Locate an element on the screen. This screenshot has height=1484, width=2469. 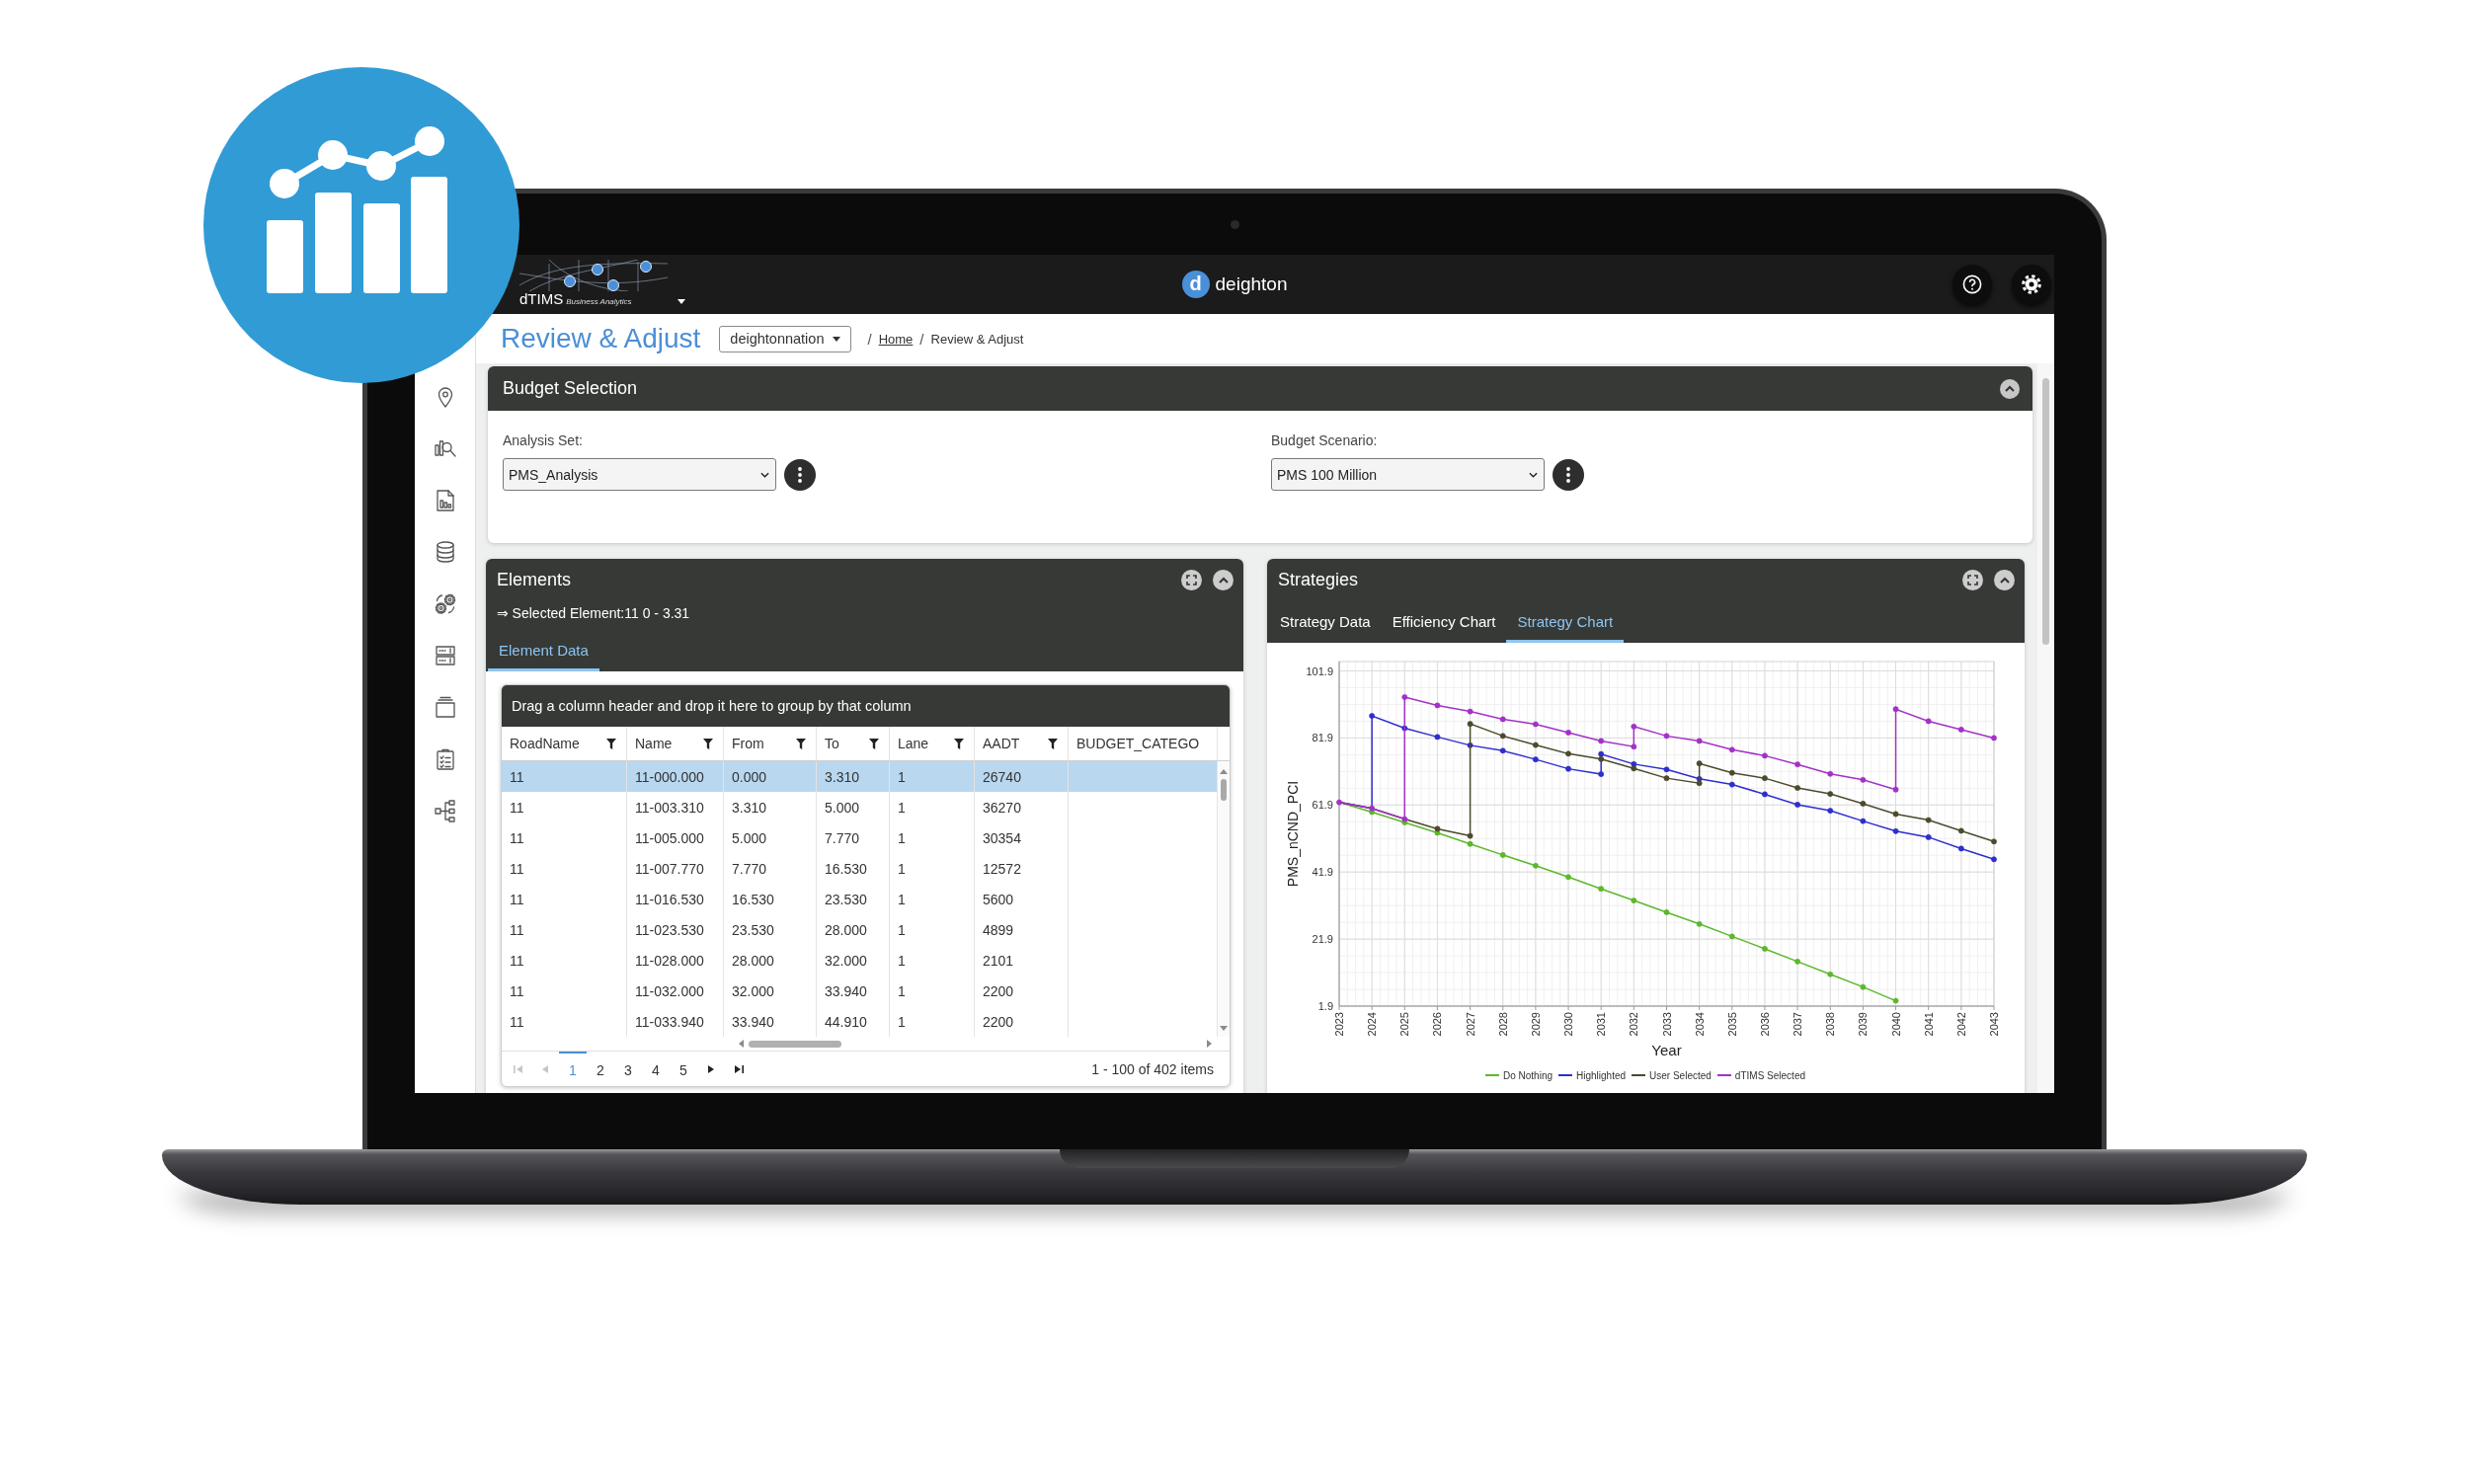
table-cell: 5600 is located at coordinates (1022, 899).